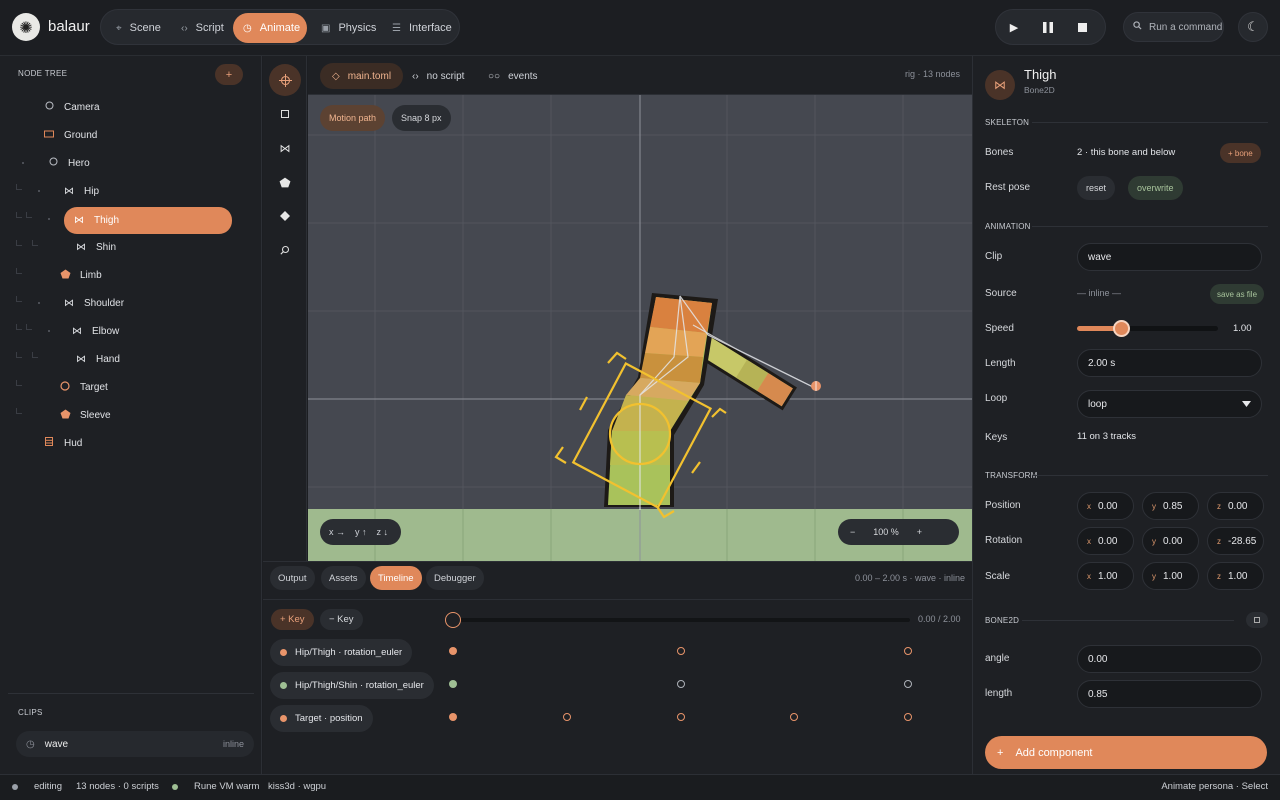  What do you see at coordinates (1170, 506) in the screenshot?
I see `position-y-field: y 0.85` at bounding box center [1170, 506].